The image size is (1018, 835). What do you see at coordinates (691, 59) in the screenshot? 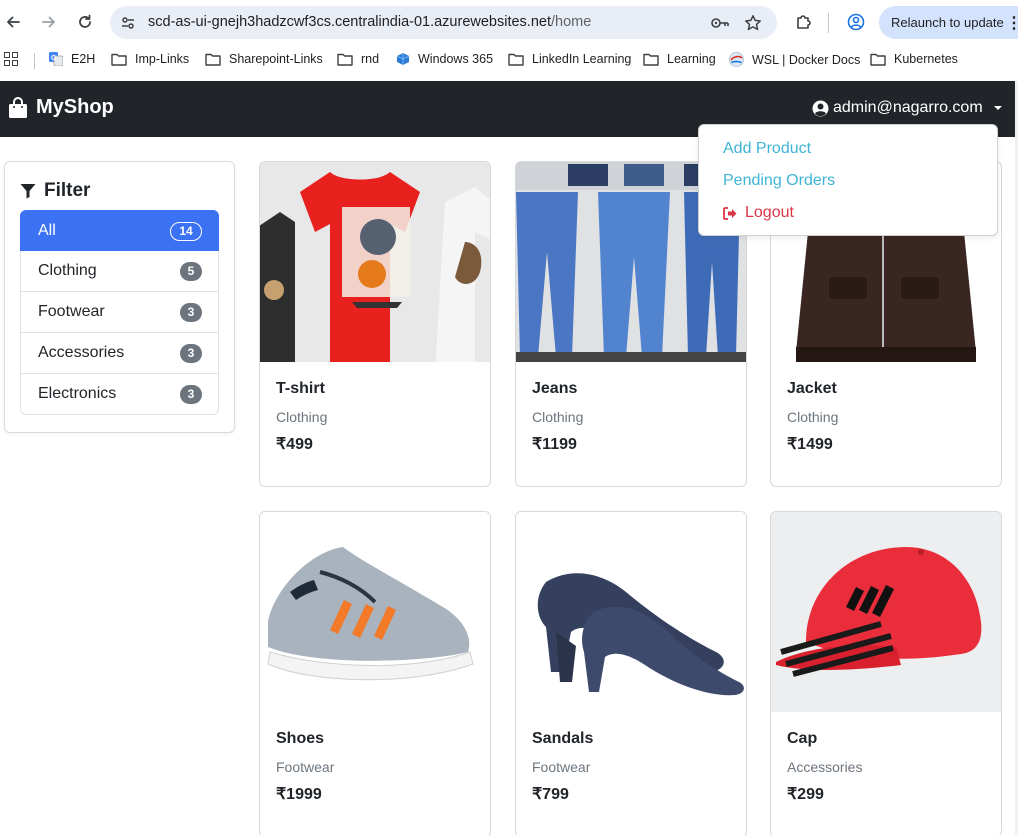
I see `bookmark-label: Learning` at bounding box center [691, 59].